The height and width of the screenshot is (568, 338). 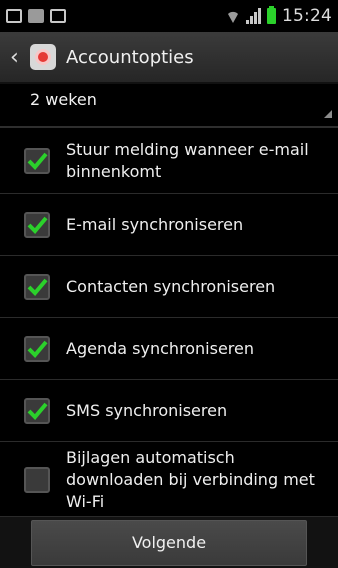 I want to click on option-label: E-mail synchroniseren, so click(x=155, y=224).